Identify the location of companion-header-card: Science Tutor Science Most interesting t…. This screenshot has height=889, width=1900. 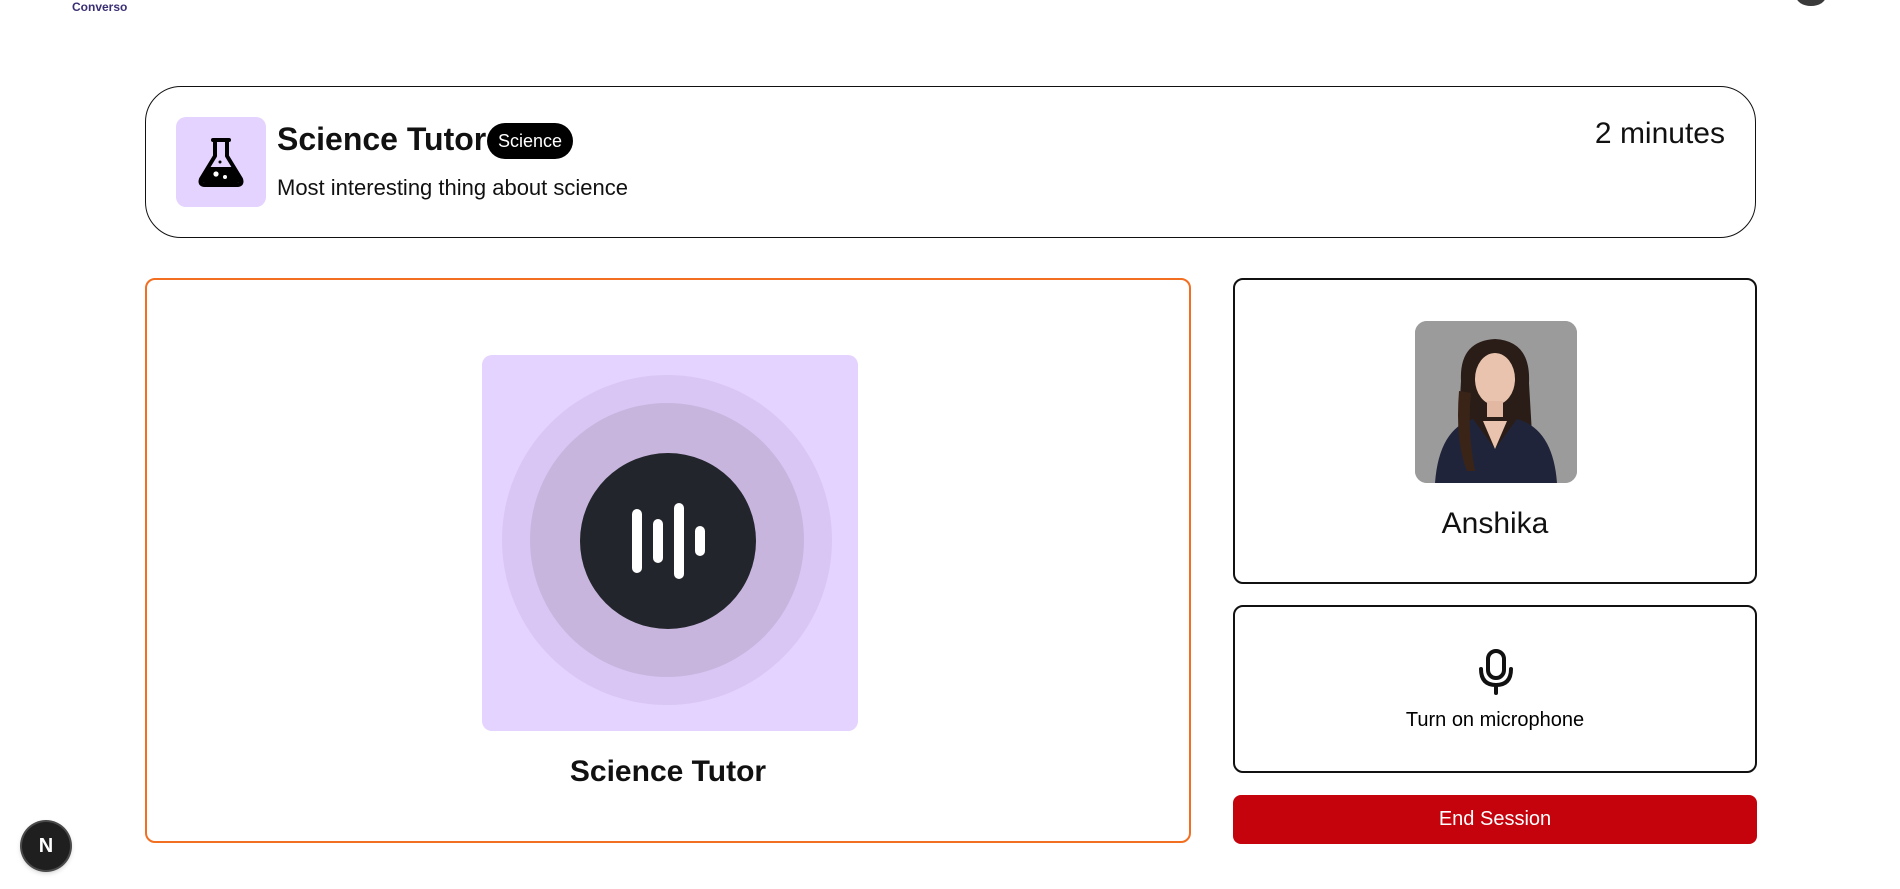
(950, 162).